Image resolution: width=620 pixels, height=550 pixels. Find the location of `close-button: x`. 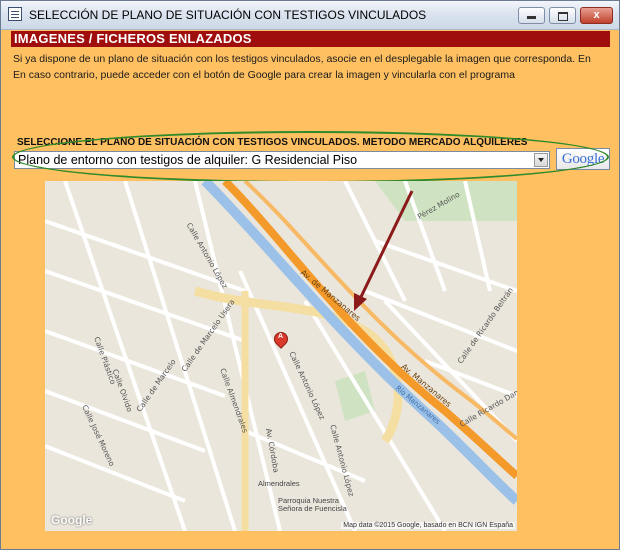

close-button: x is located at coordinates (596, 15).